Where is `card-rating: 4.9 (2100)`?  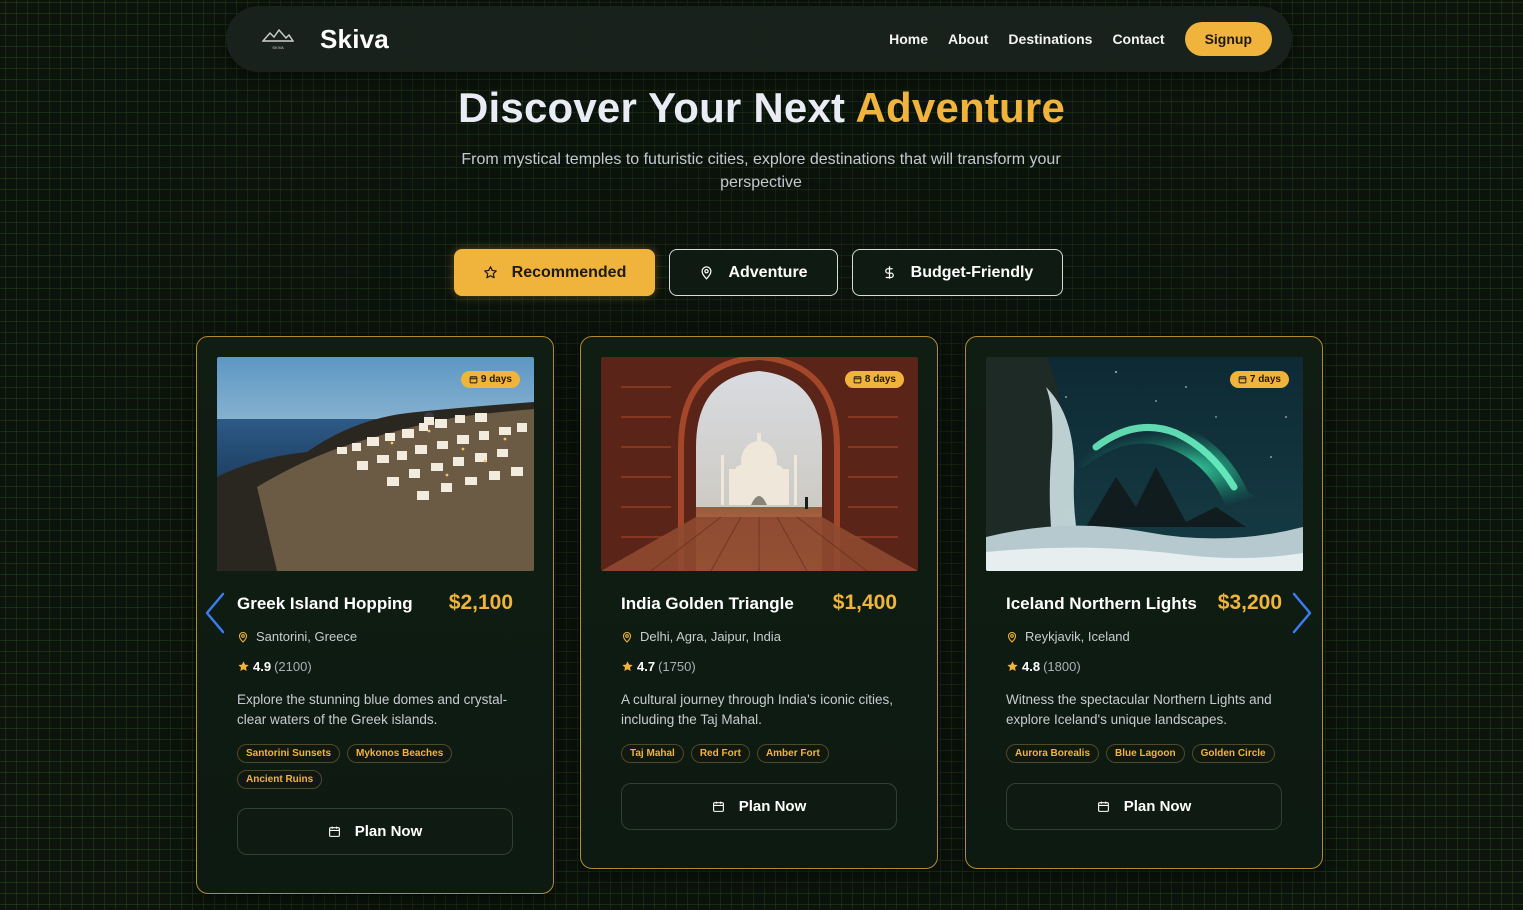 card-rating: 4.9 (2100) is located at coordinates (274, 666).